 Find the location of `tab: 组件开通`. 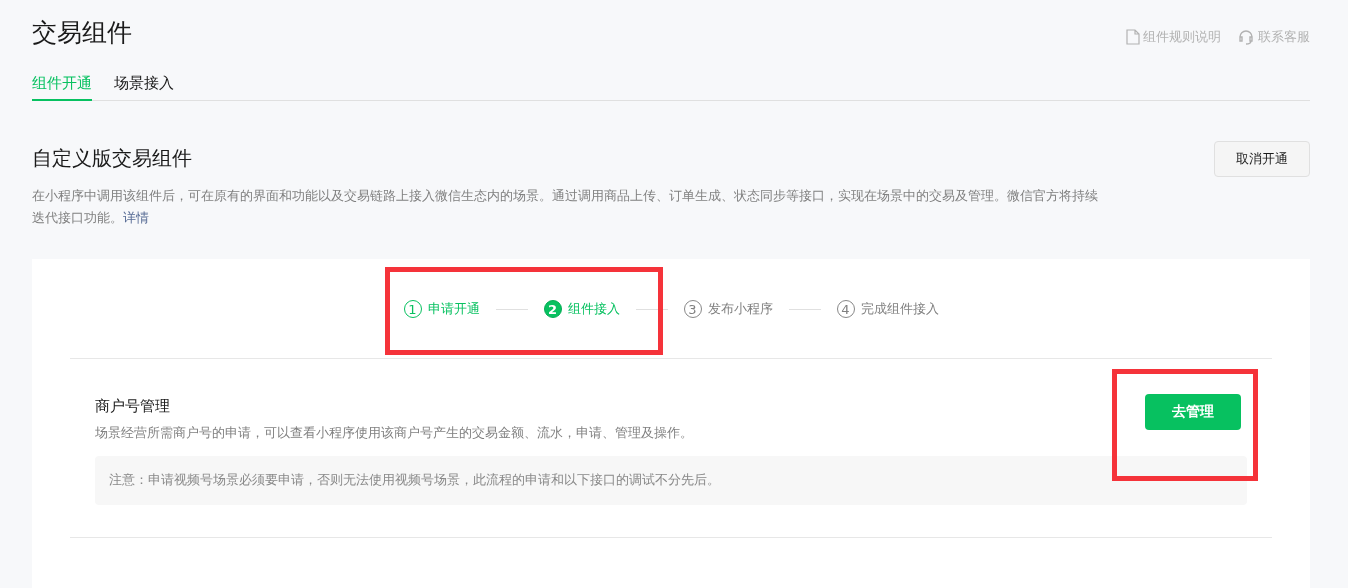

tab: 组件开通 is located at coordinates (62, 87).